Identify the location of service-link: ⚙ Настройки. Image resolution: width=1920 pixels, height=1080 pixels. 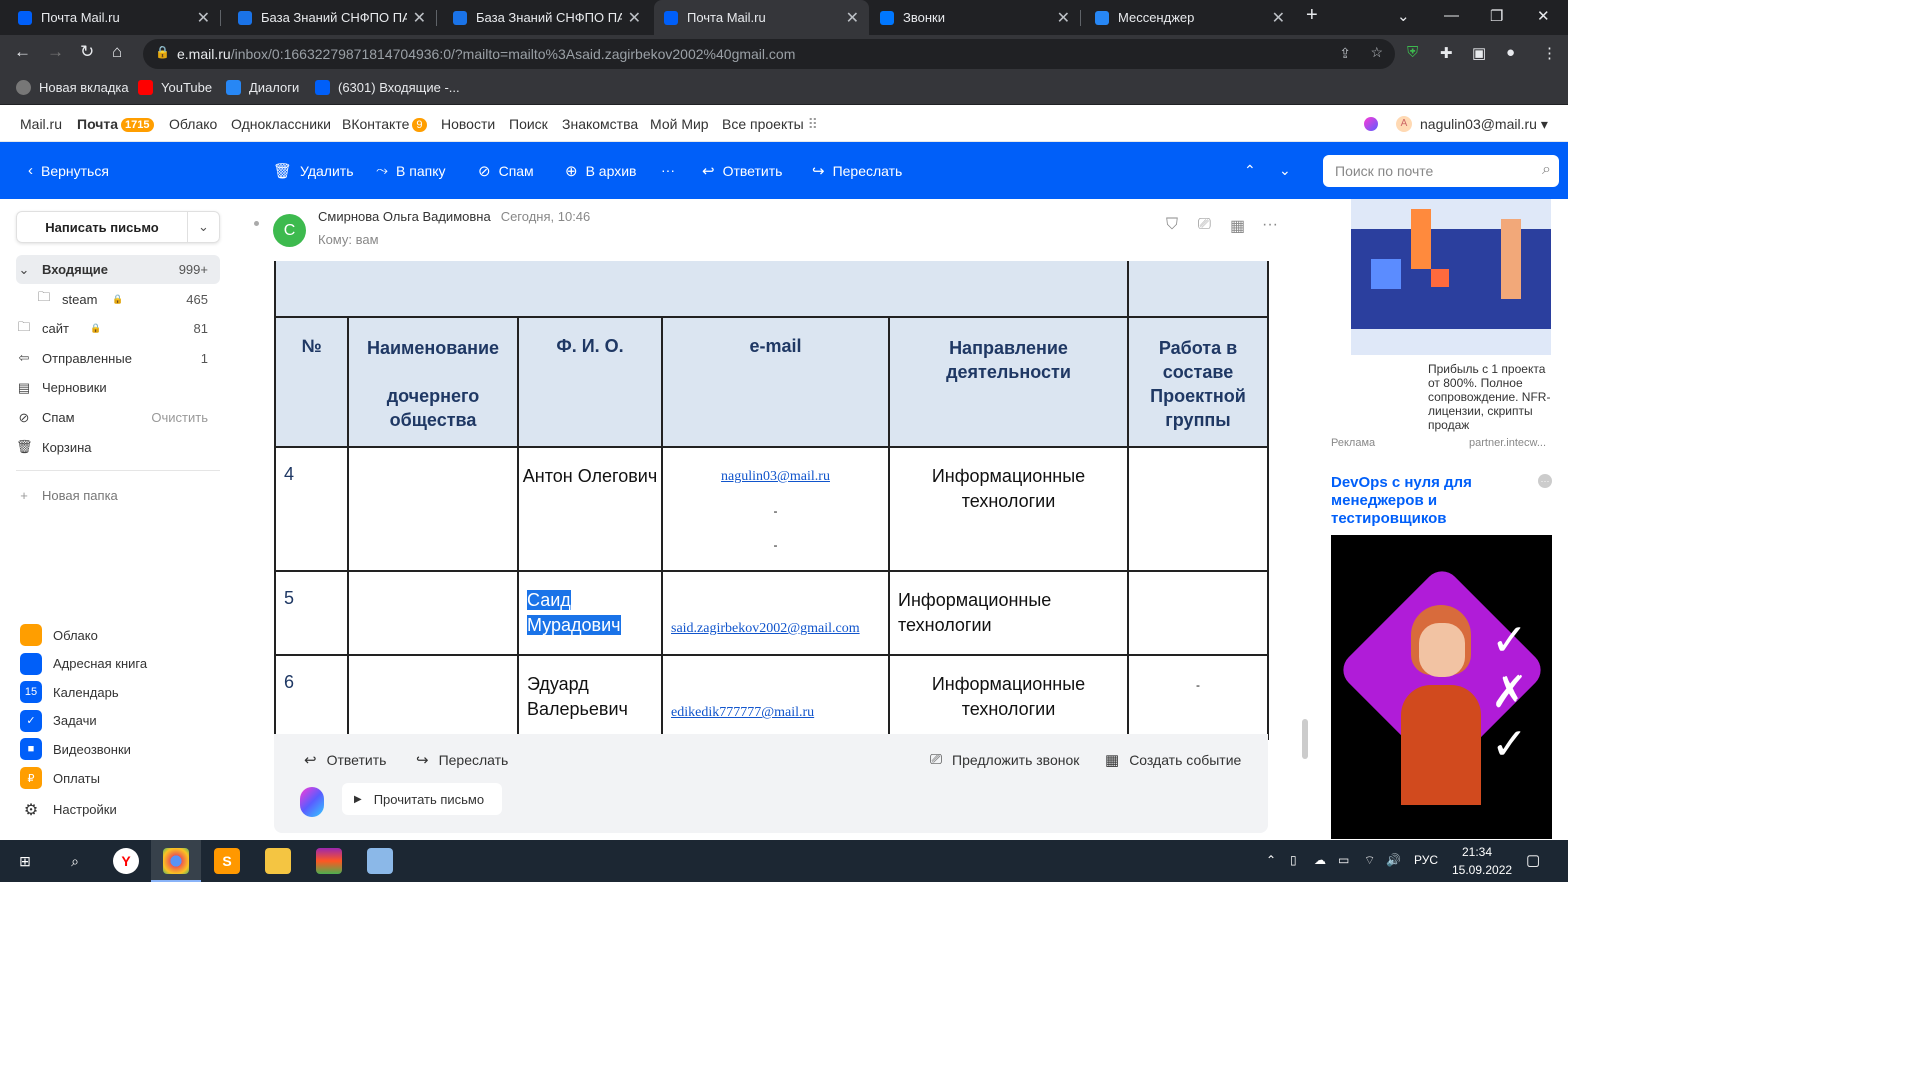
(68, 809).